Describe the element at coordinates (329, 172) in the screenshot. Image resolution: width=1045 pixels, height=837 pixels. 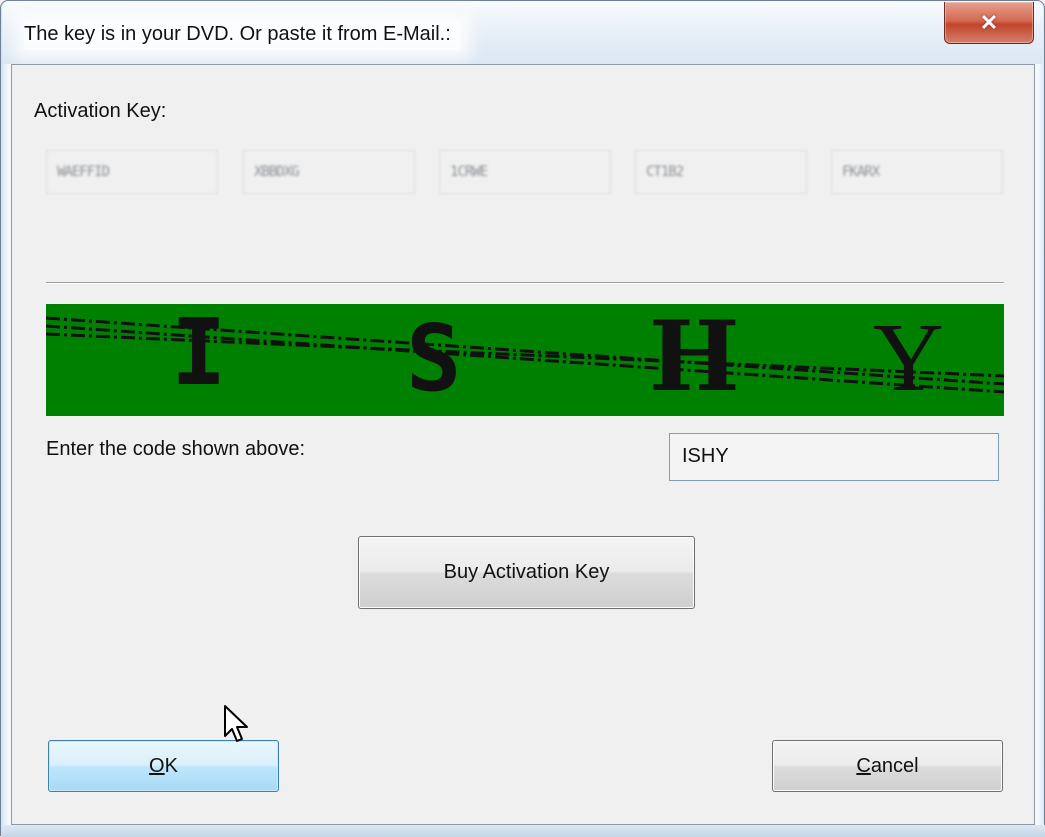
I see `activation-key-part-2: XBBDXG` at that location.